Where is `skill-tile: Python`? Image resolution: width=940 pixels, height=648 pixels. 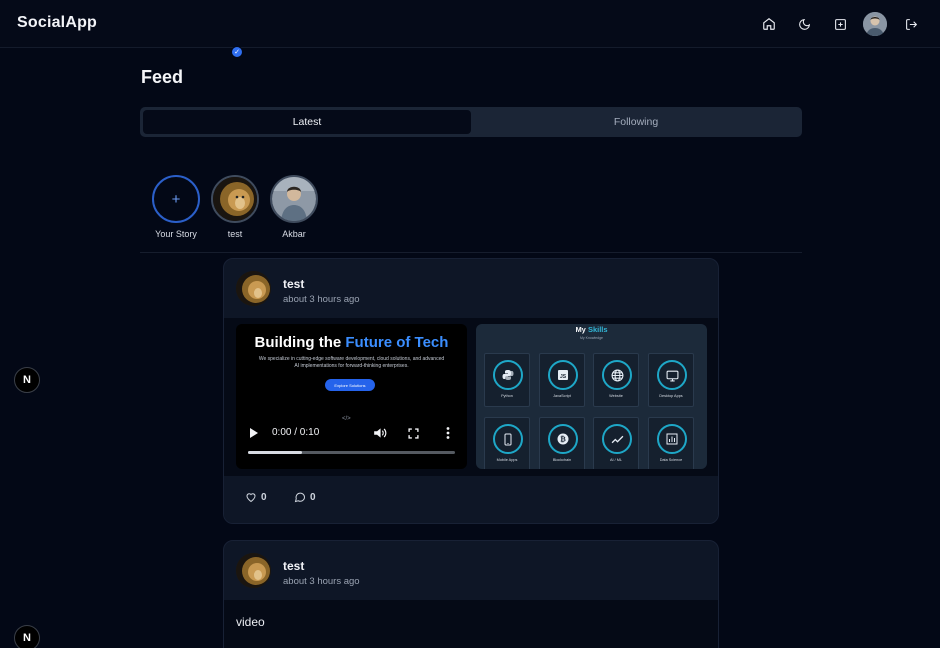 skill-tile: Python is located at coordinates (507, 380).